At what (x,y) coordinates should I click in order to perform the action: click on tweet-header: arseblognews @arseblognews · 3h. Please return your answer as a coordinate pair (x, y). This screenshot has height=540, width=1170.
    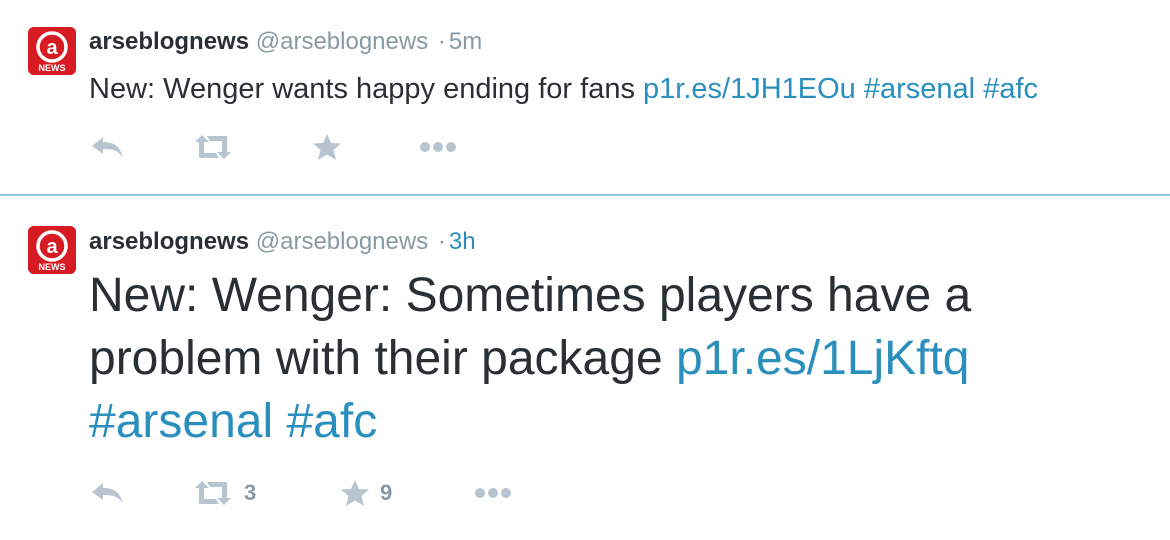
    Looking at the image, I should click on (282, 242).